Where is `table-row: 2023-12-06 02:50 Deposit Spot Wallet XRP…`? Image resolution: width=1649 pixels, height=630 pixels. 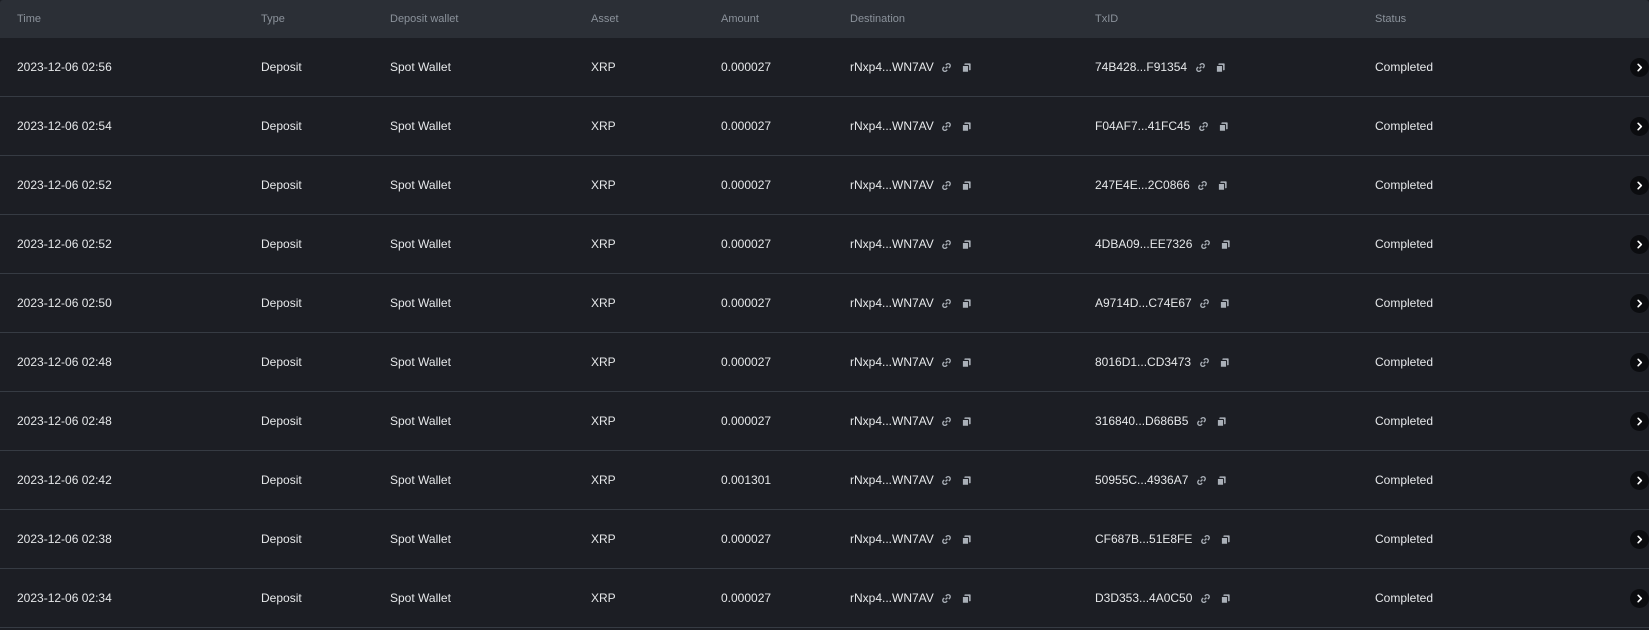
table-row: 2023-12-06 02:50 Deposit Spot Wallet XRP… is located at coordinates (824, 303).